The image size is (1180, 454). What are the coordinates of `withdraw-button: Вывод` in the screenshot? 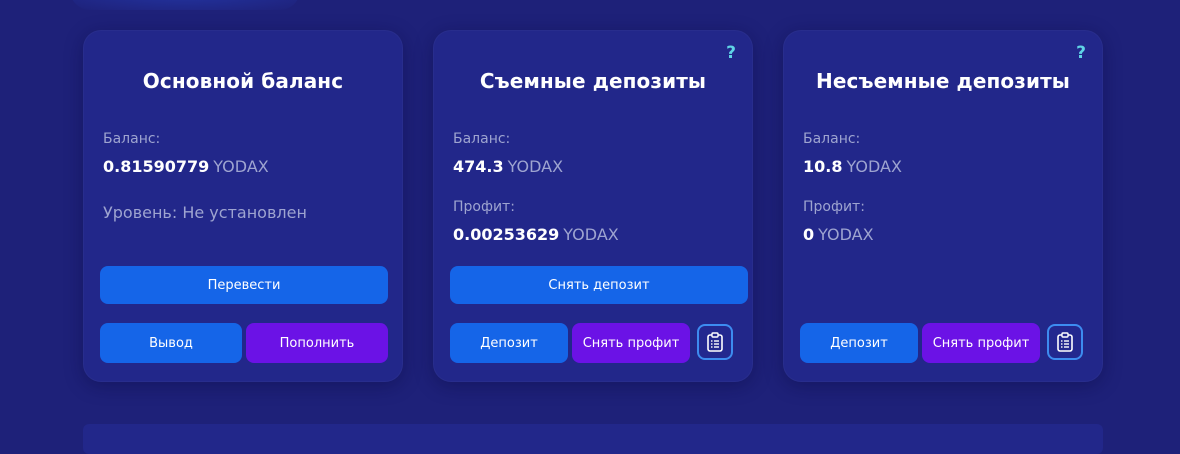 It's located at (171, 343).